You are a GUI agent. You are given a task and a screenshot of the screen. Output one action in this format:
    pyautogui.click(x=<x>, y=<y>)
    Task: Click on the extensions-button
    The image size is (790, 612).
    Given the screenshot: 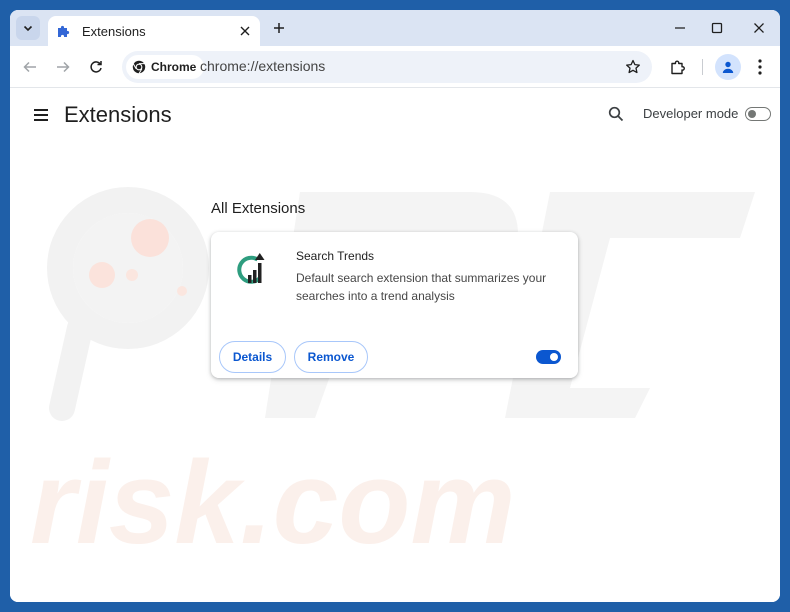 What is the action you would take?
    pyautogui.click(x=678, y=67)
    